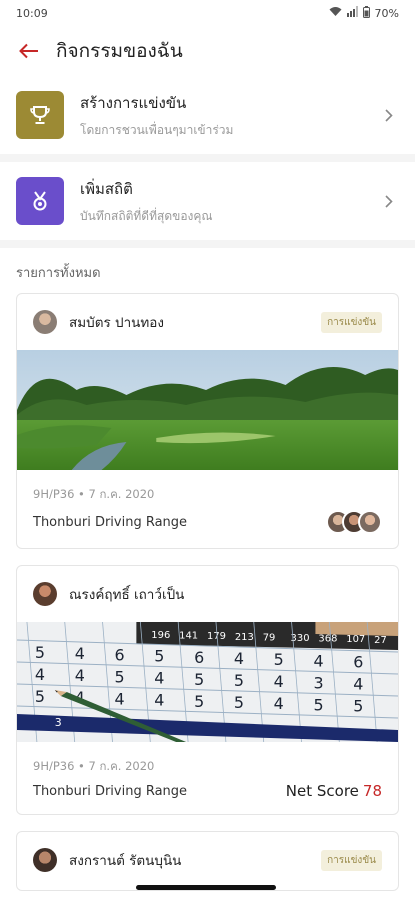 This screenshot has width=415, height=900. I want to click on player-name: สมบัตร ปานทอง, so click(116, 323).